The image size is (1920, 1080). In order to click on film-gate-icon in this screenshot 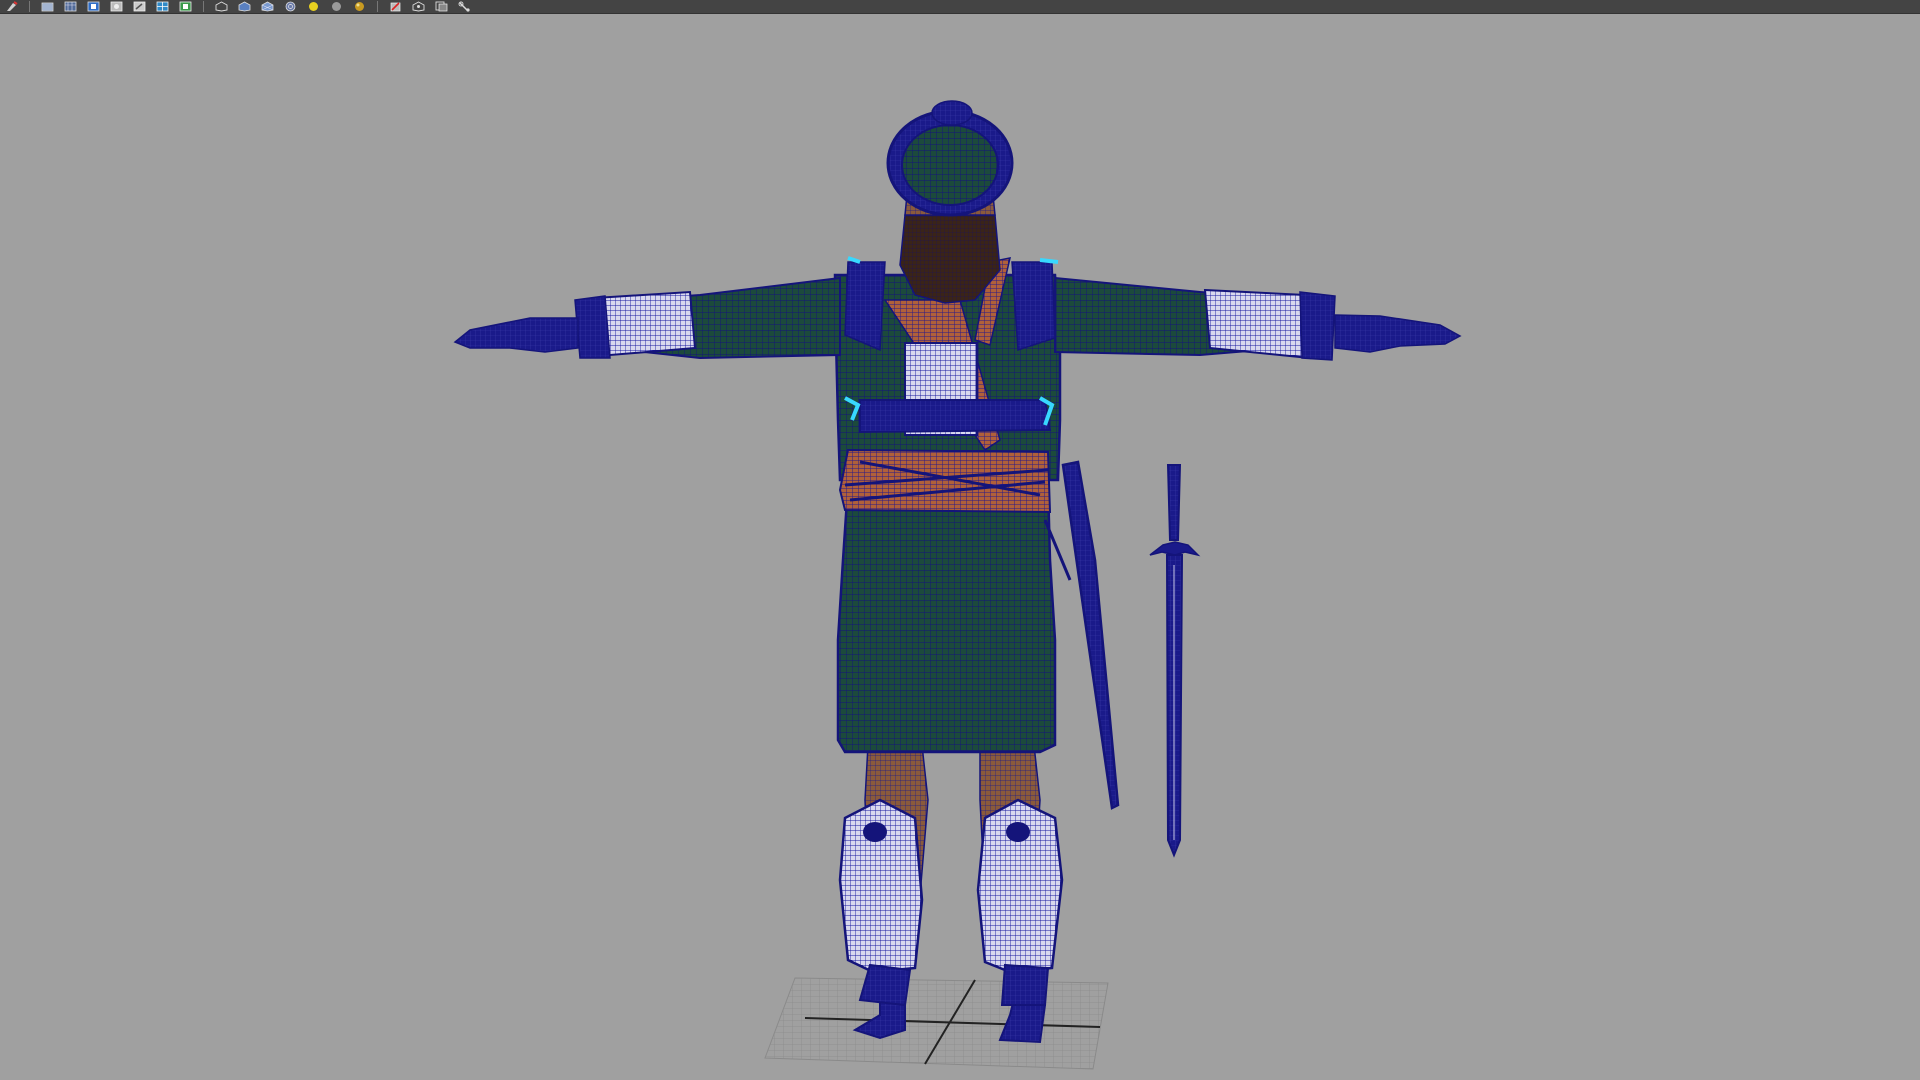, I will do `click(185, 6)`.